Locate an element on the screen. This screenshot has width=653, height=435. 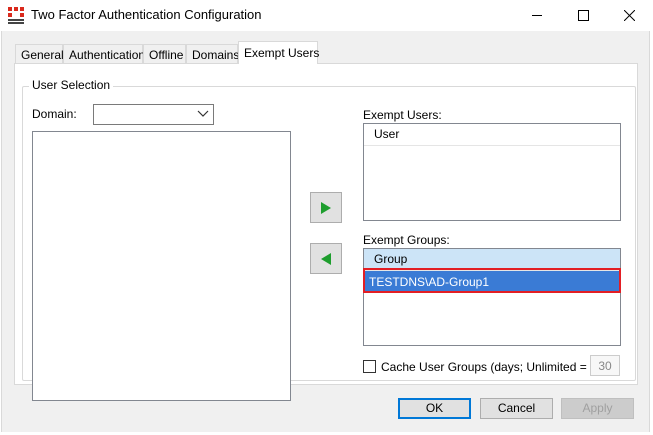
green-left-arrow-icon is located at coordinates (326, 258).